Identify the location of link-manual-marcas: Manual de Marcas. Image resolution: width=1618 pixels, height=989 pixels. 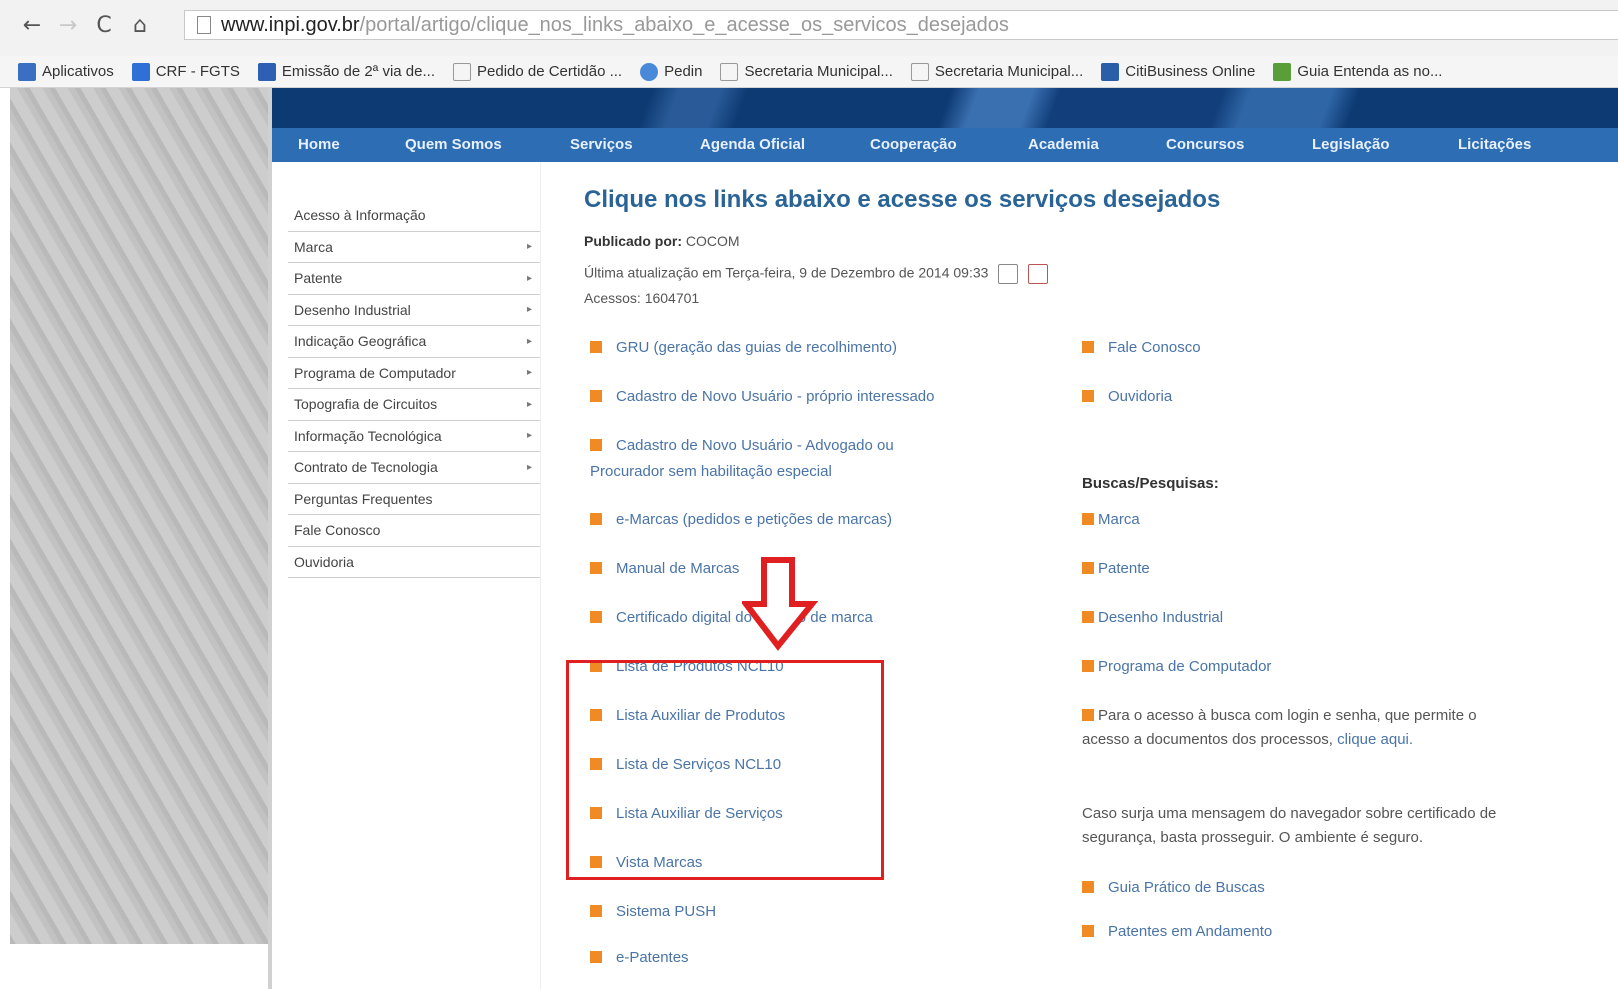
(664, 569).